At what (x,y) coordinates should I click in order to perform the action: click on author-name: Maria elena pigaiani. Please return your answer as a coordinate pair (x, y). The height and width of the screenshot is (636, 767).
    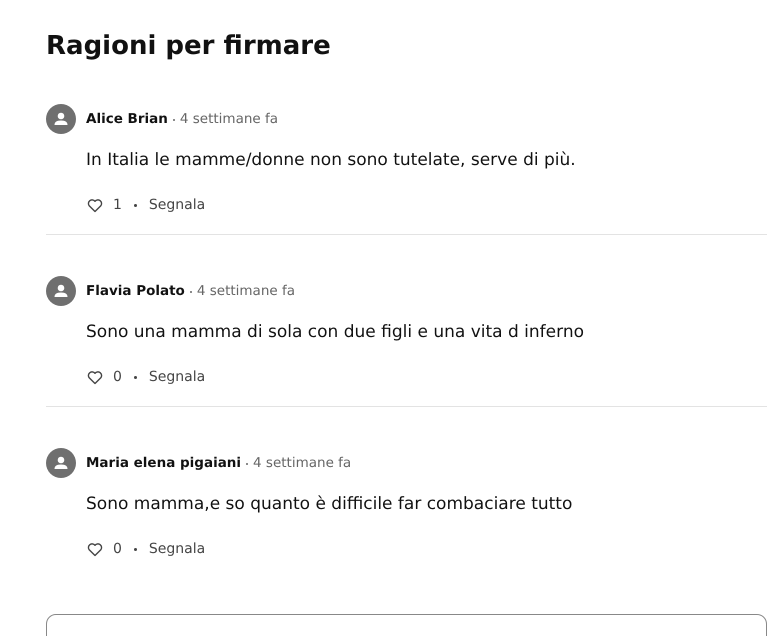
    Looking at the image, I should click on (164, 463).